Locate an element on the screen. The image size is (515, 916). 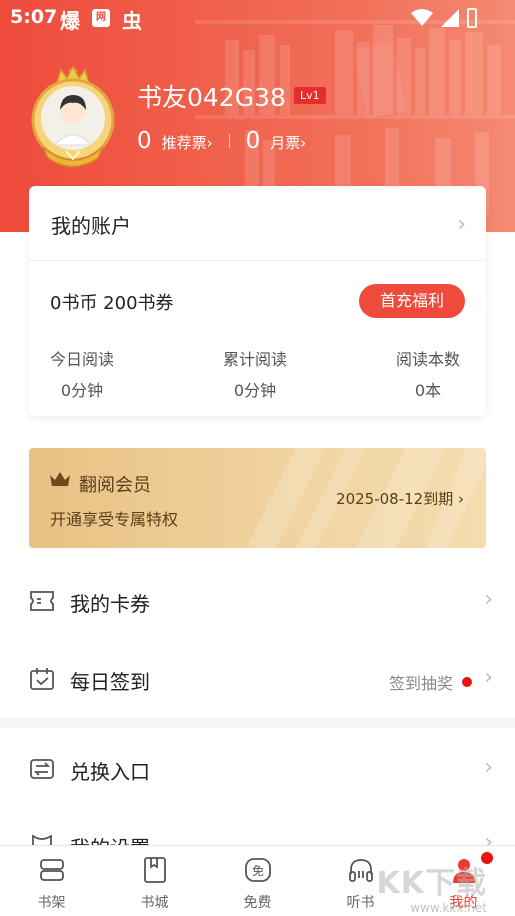
vip-expiry: 2025-08-12到期 › is located at coordinates (400, 499).